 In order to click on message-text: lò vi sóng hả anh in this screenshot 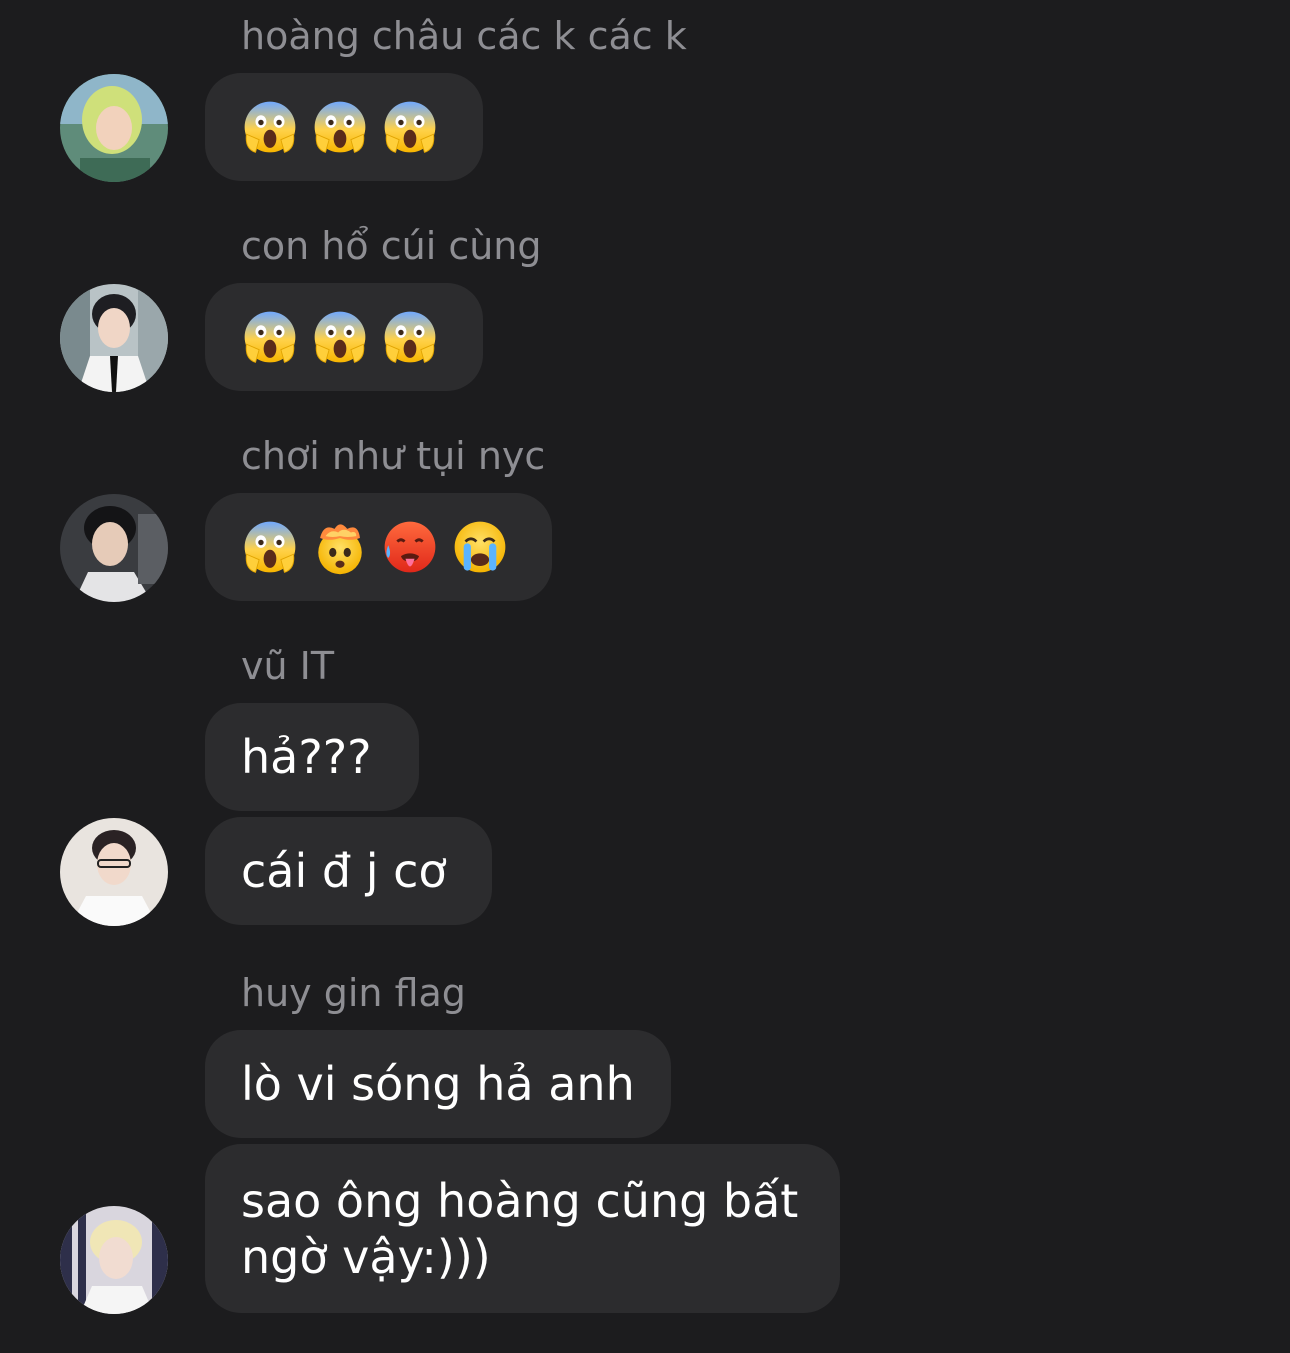, I will do `click(438, 1084)`.